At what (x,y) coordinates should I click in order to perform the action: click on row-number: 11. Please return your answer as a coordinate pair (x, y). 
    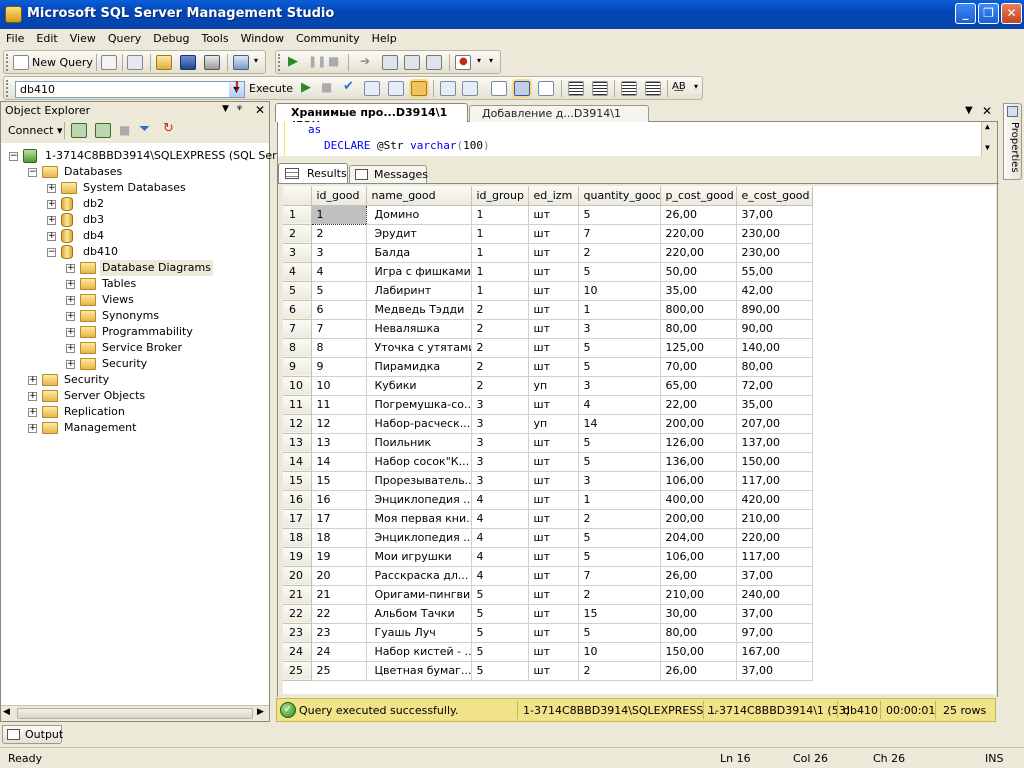
    Looking at the image, I should click on (297, 405).